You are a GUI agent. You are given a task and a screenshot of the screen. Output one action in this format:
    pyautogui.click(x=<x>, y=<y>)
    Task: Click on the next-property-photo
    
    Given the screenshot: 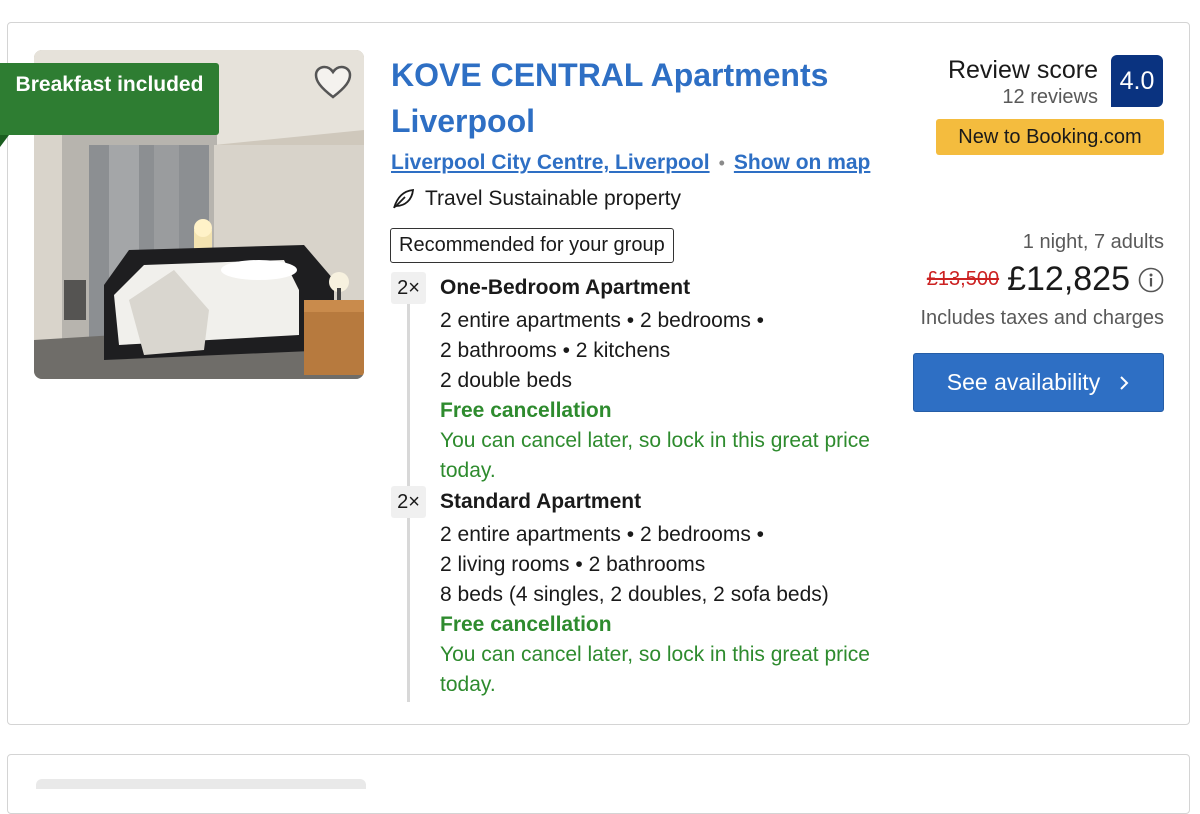 What is the action you would take?
    pyautogui.click(x=201, y=784)
    